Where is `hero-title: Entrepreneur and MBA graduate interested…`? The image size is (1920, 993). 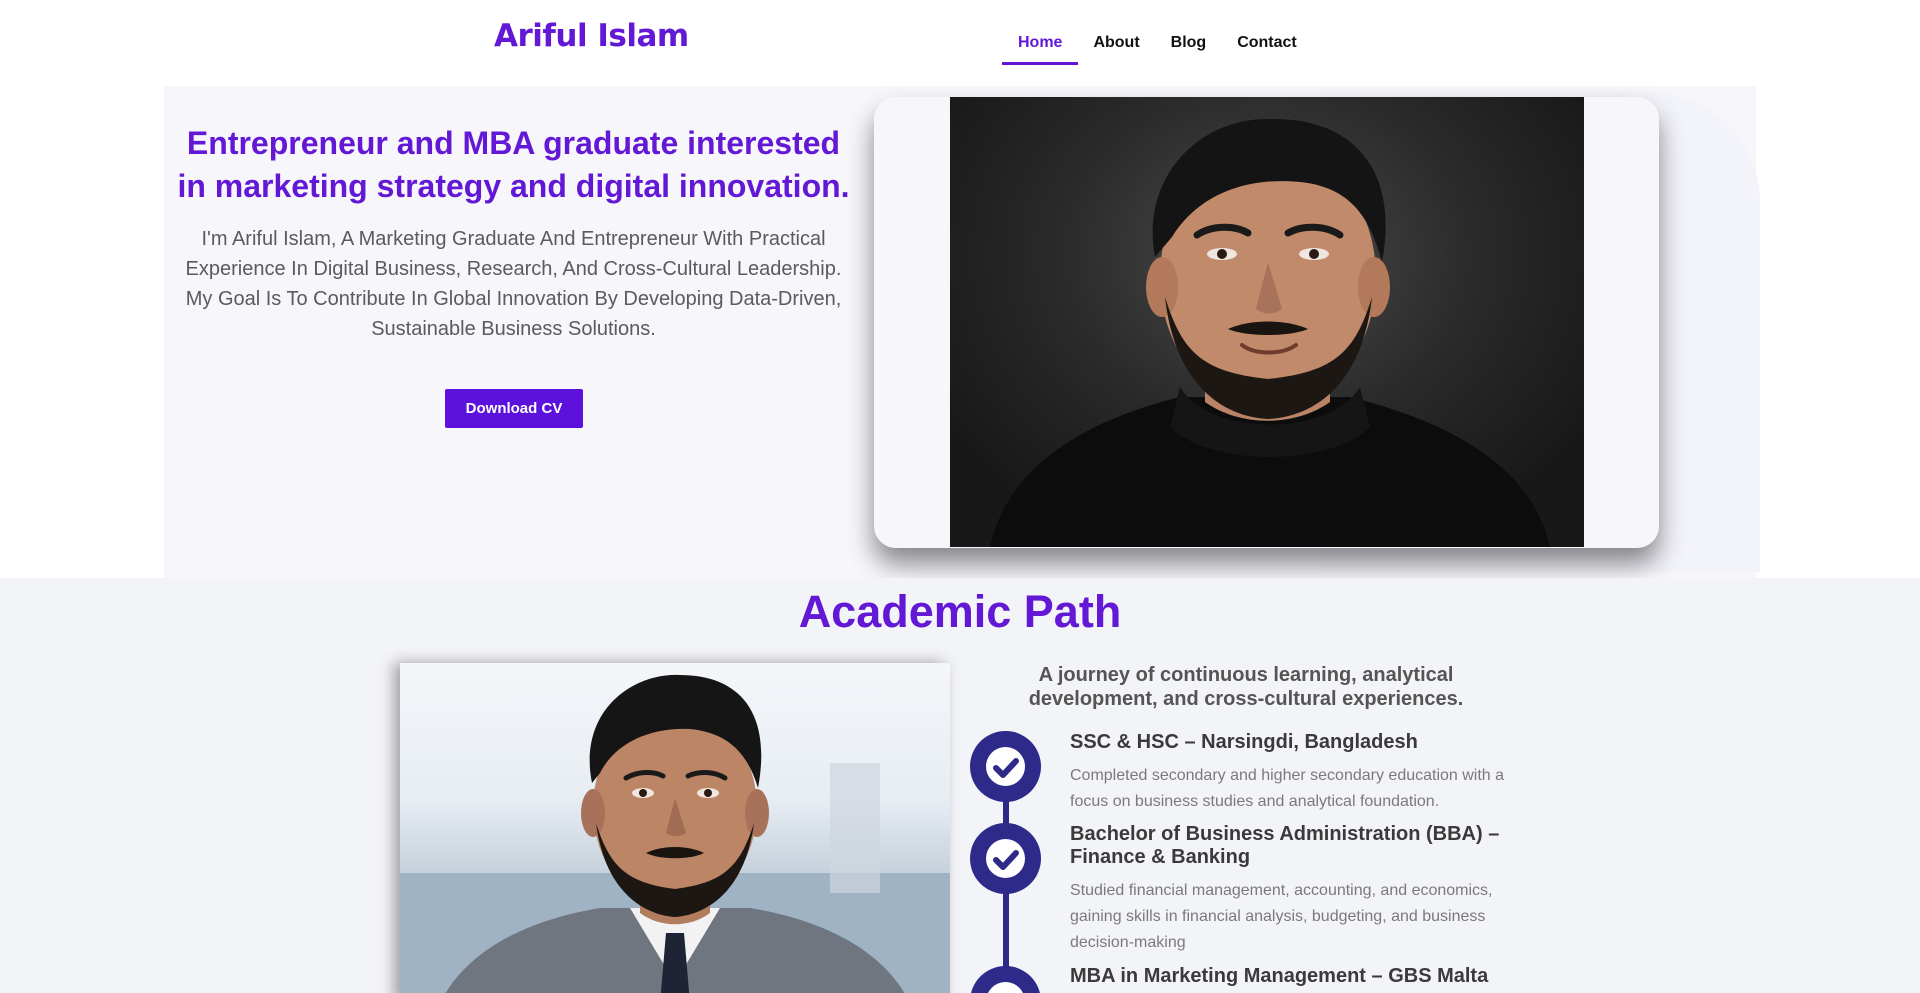 hero-title: Entrepreneur and MBA graduate interested… is located at coordinates (513, 164).